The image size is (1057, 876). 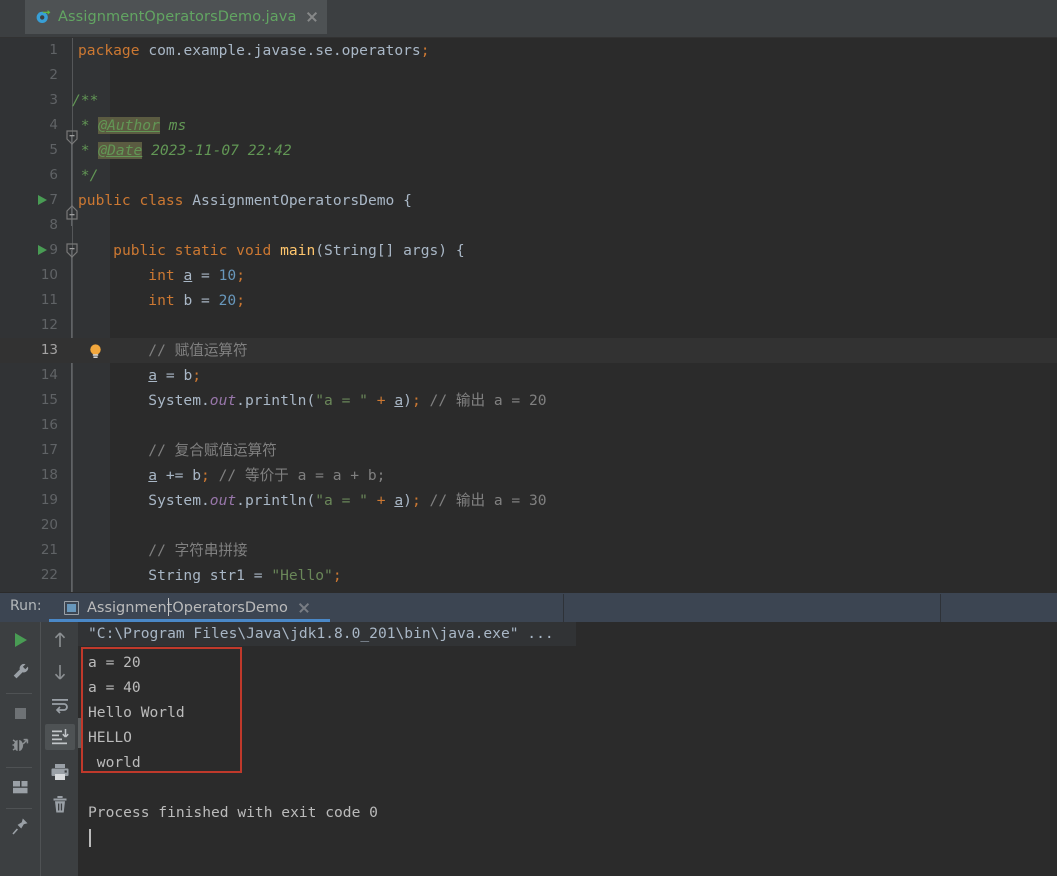 I want to click on print-button, so click(x=60, y=772).